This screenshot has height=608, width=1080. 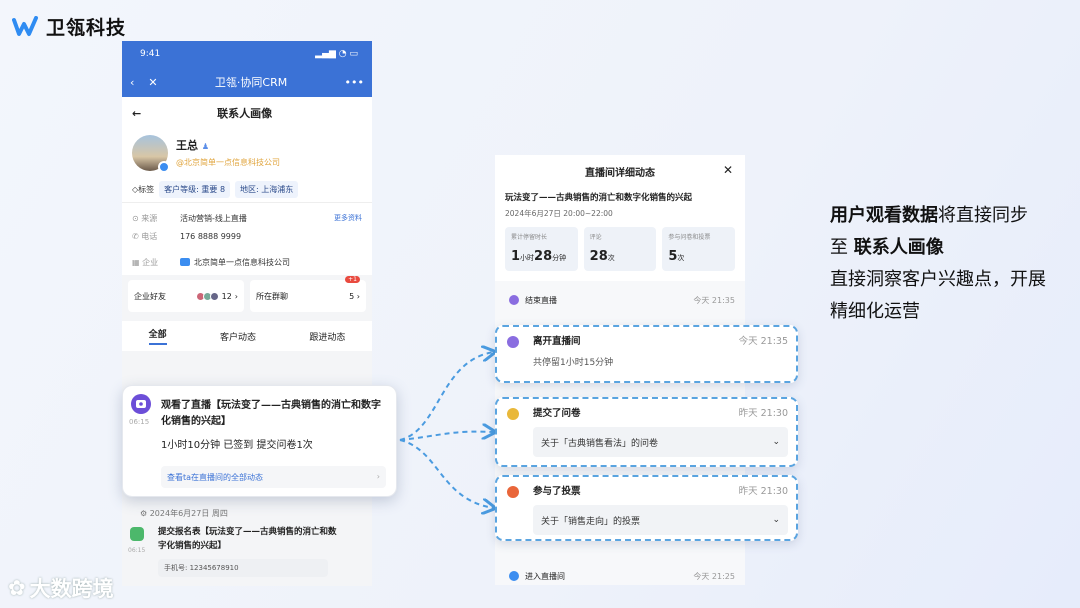 I want to click on close-icon: ✕, so click(x=728, y=170).